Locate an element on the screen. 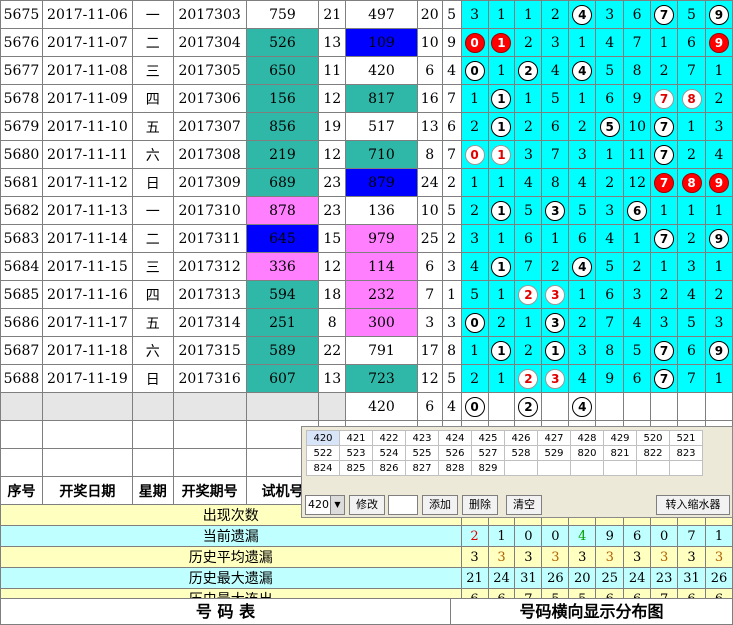 This screenshot has width=733, height=625. digit-cell-2: 3 is located at coordinates (528, 154).